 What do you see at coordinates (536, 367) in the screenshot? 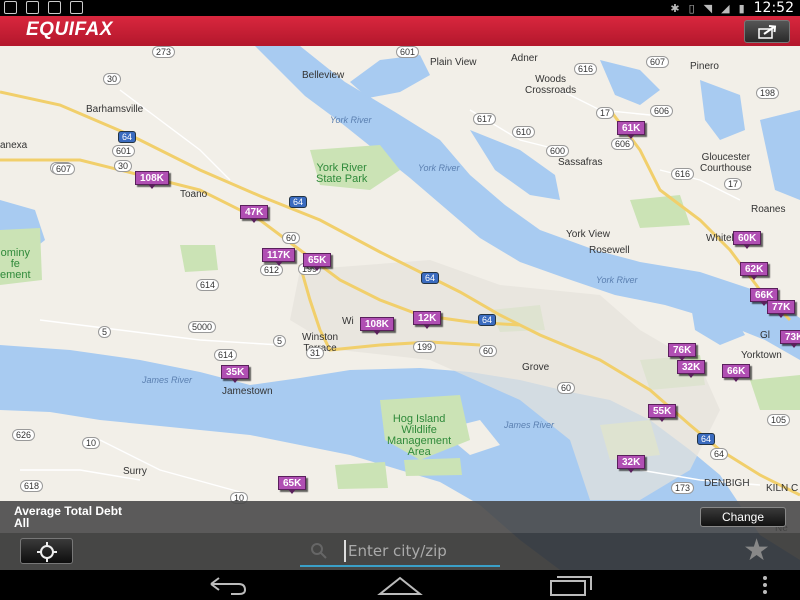
I see `place-label: Grove` at bounding box center [536, 367].